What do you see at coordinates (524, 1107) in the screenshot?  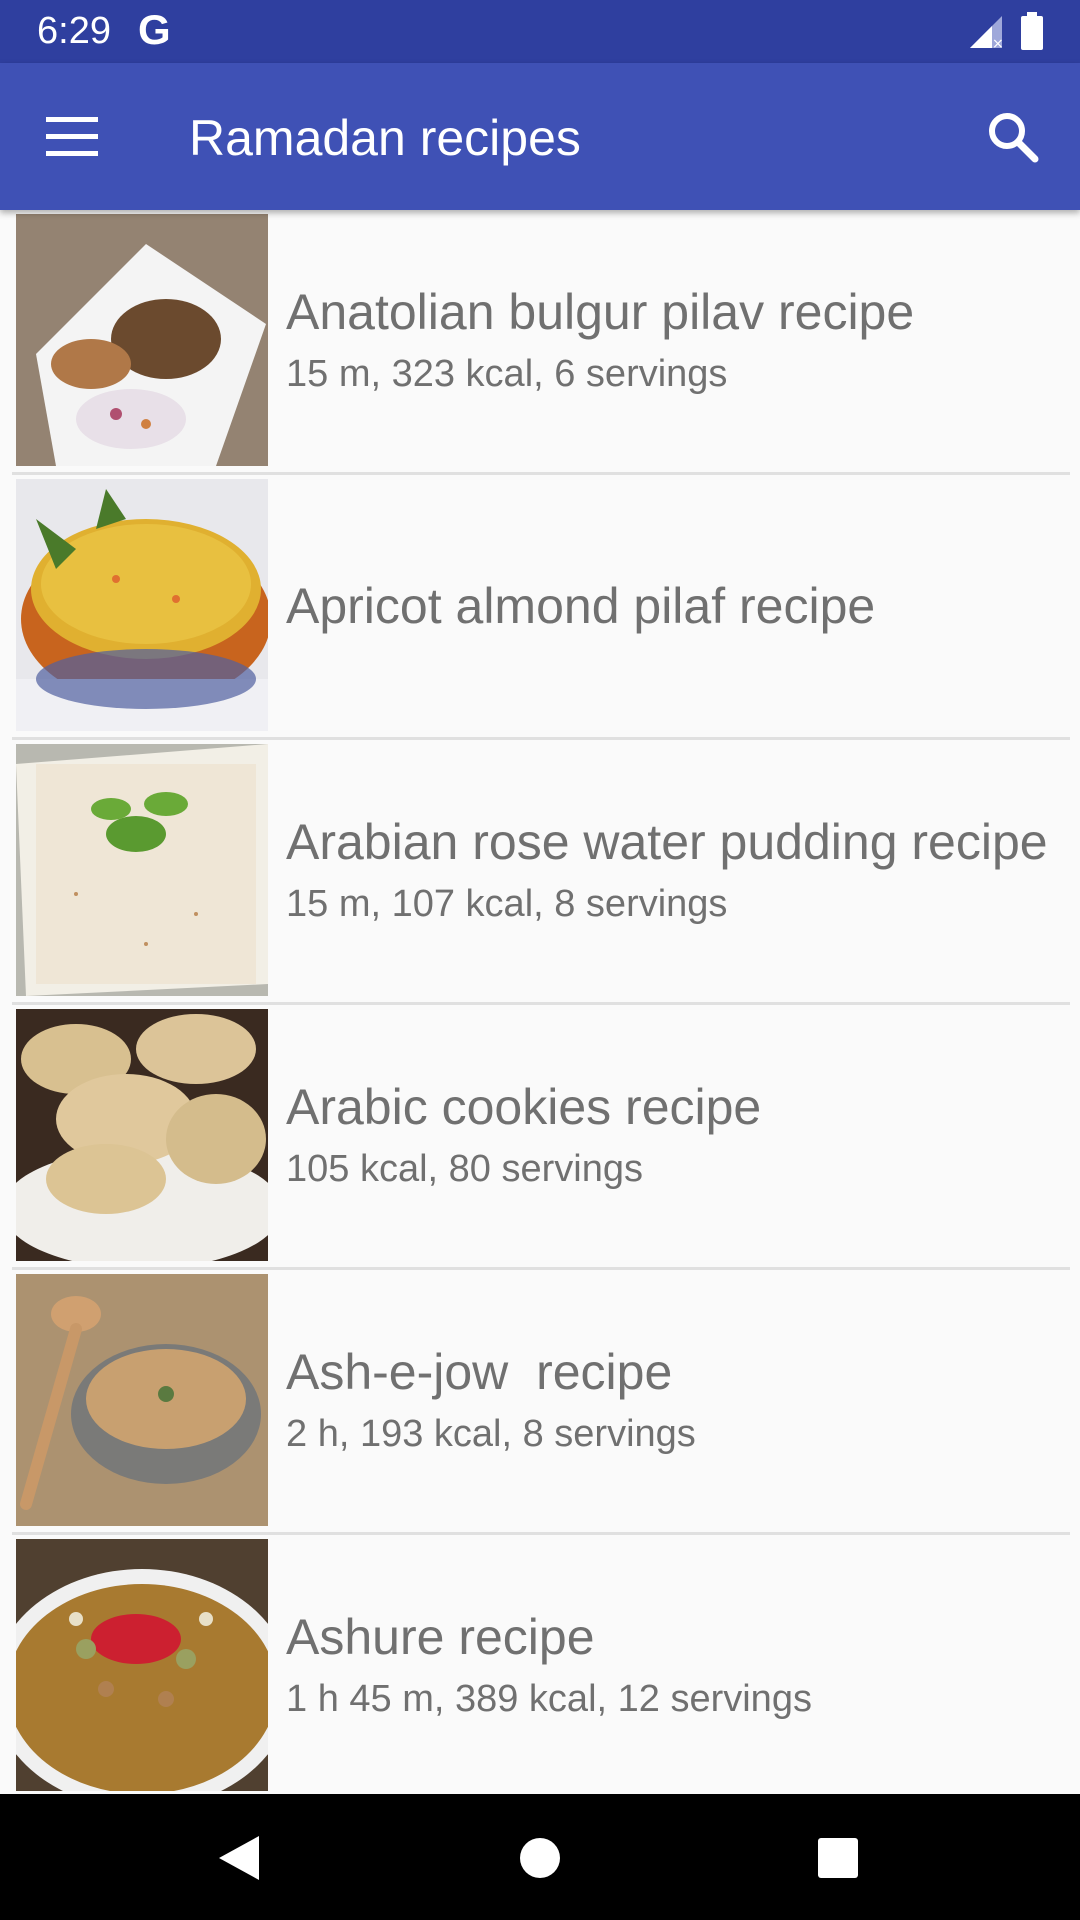 I see `recipe-title: Arabic cookies recipe` at bounding box center [524, 1107].